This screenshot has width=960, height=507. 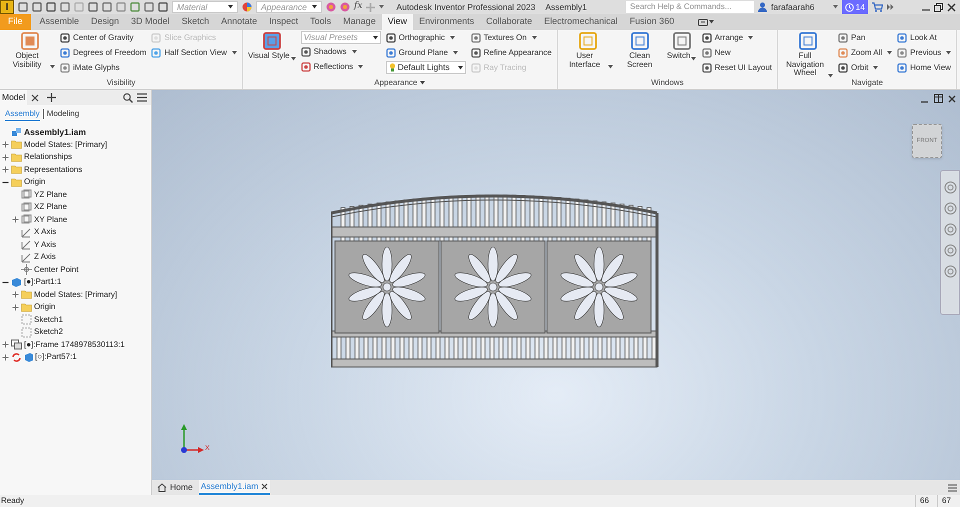 I want to click on ribbon-tab: Manage, so click(x=359, y=22).